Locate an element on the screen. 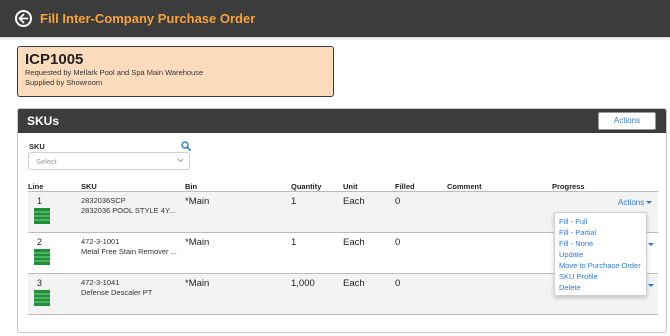 The height and width of the screenshot is (336, 670). menu-item-fill-full: Fill - Full is located at coordinates (600, 221).